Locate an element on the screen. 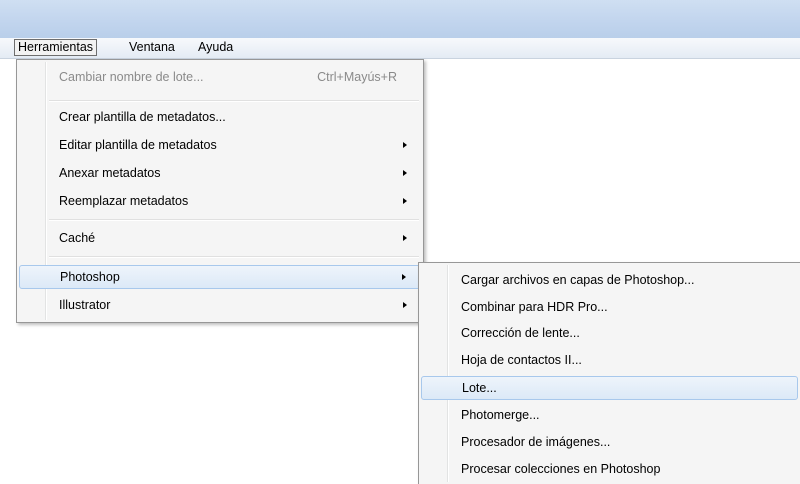  menu-item-label: Editar plantilla de metadatos is located at coordinates (138, 145).